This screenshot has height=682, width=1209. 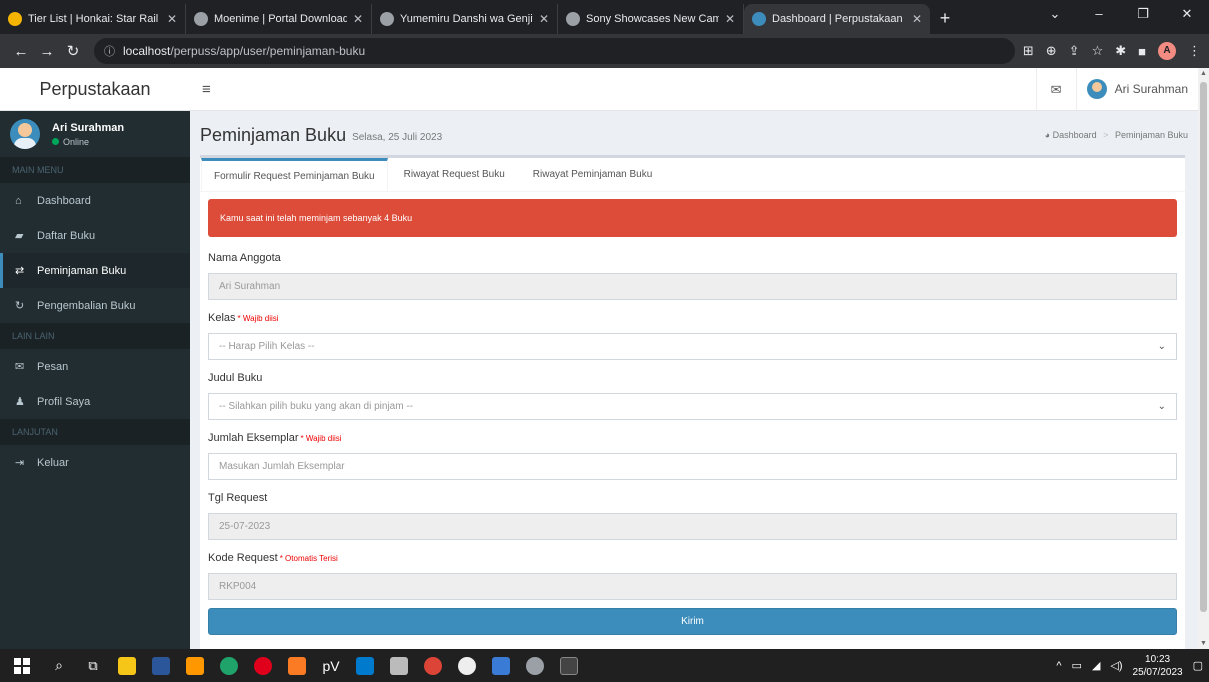 I want to click on clock: 10:23 25/07/2023, so click(x=1158, y=666).